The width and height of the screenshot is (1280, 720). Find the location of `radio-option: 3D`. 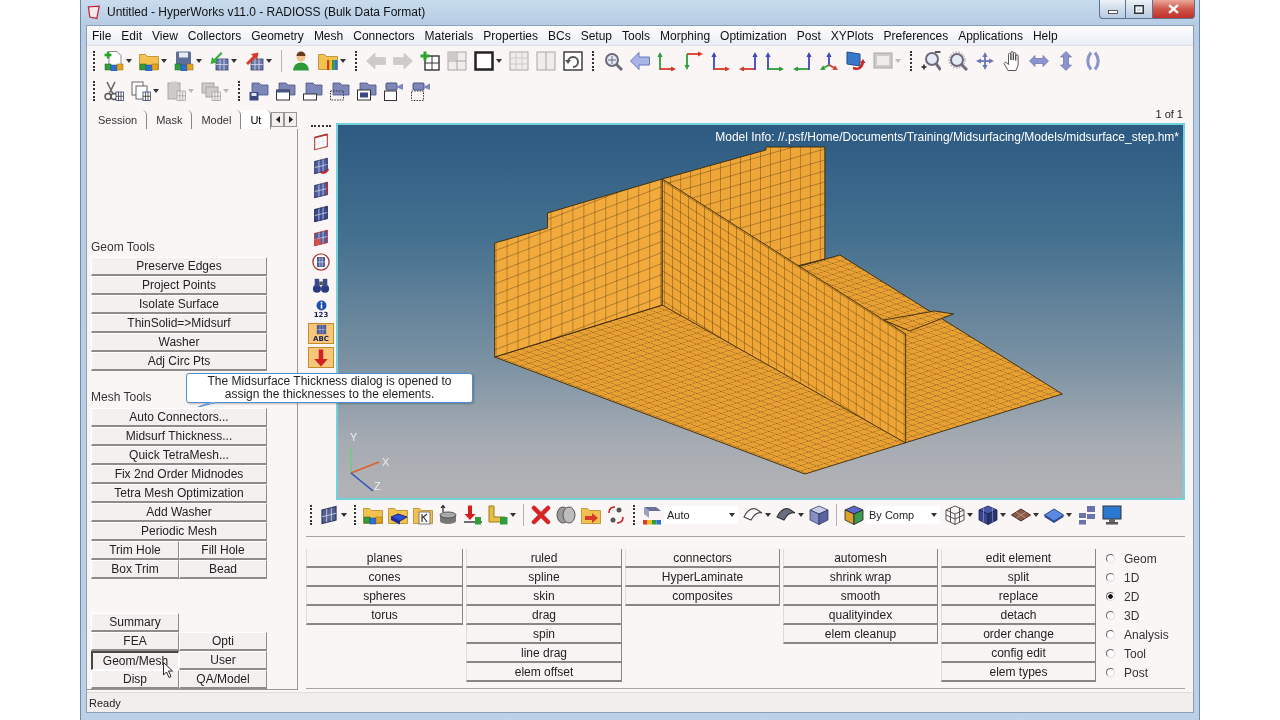

radio-option: 3D is located at coordinates (1137, 615).